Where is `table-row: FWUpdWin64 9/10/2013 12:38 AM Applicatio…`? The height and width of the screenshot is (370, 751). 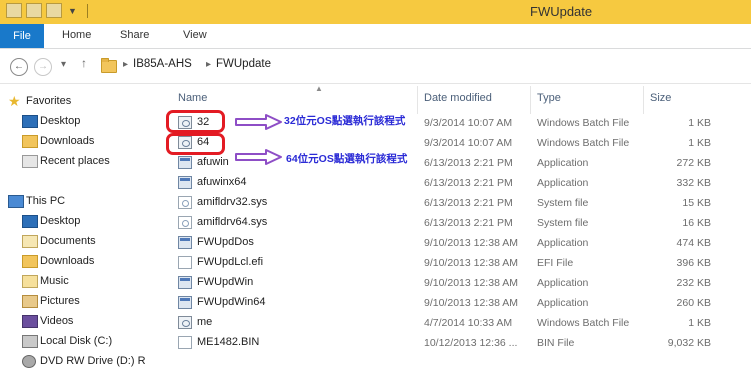
table-row: FWUpdWin64 9/10/2013 12:38 AM Applicatio… is located at coordinates (459, 303).